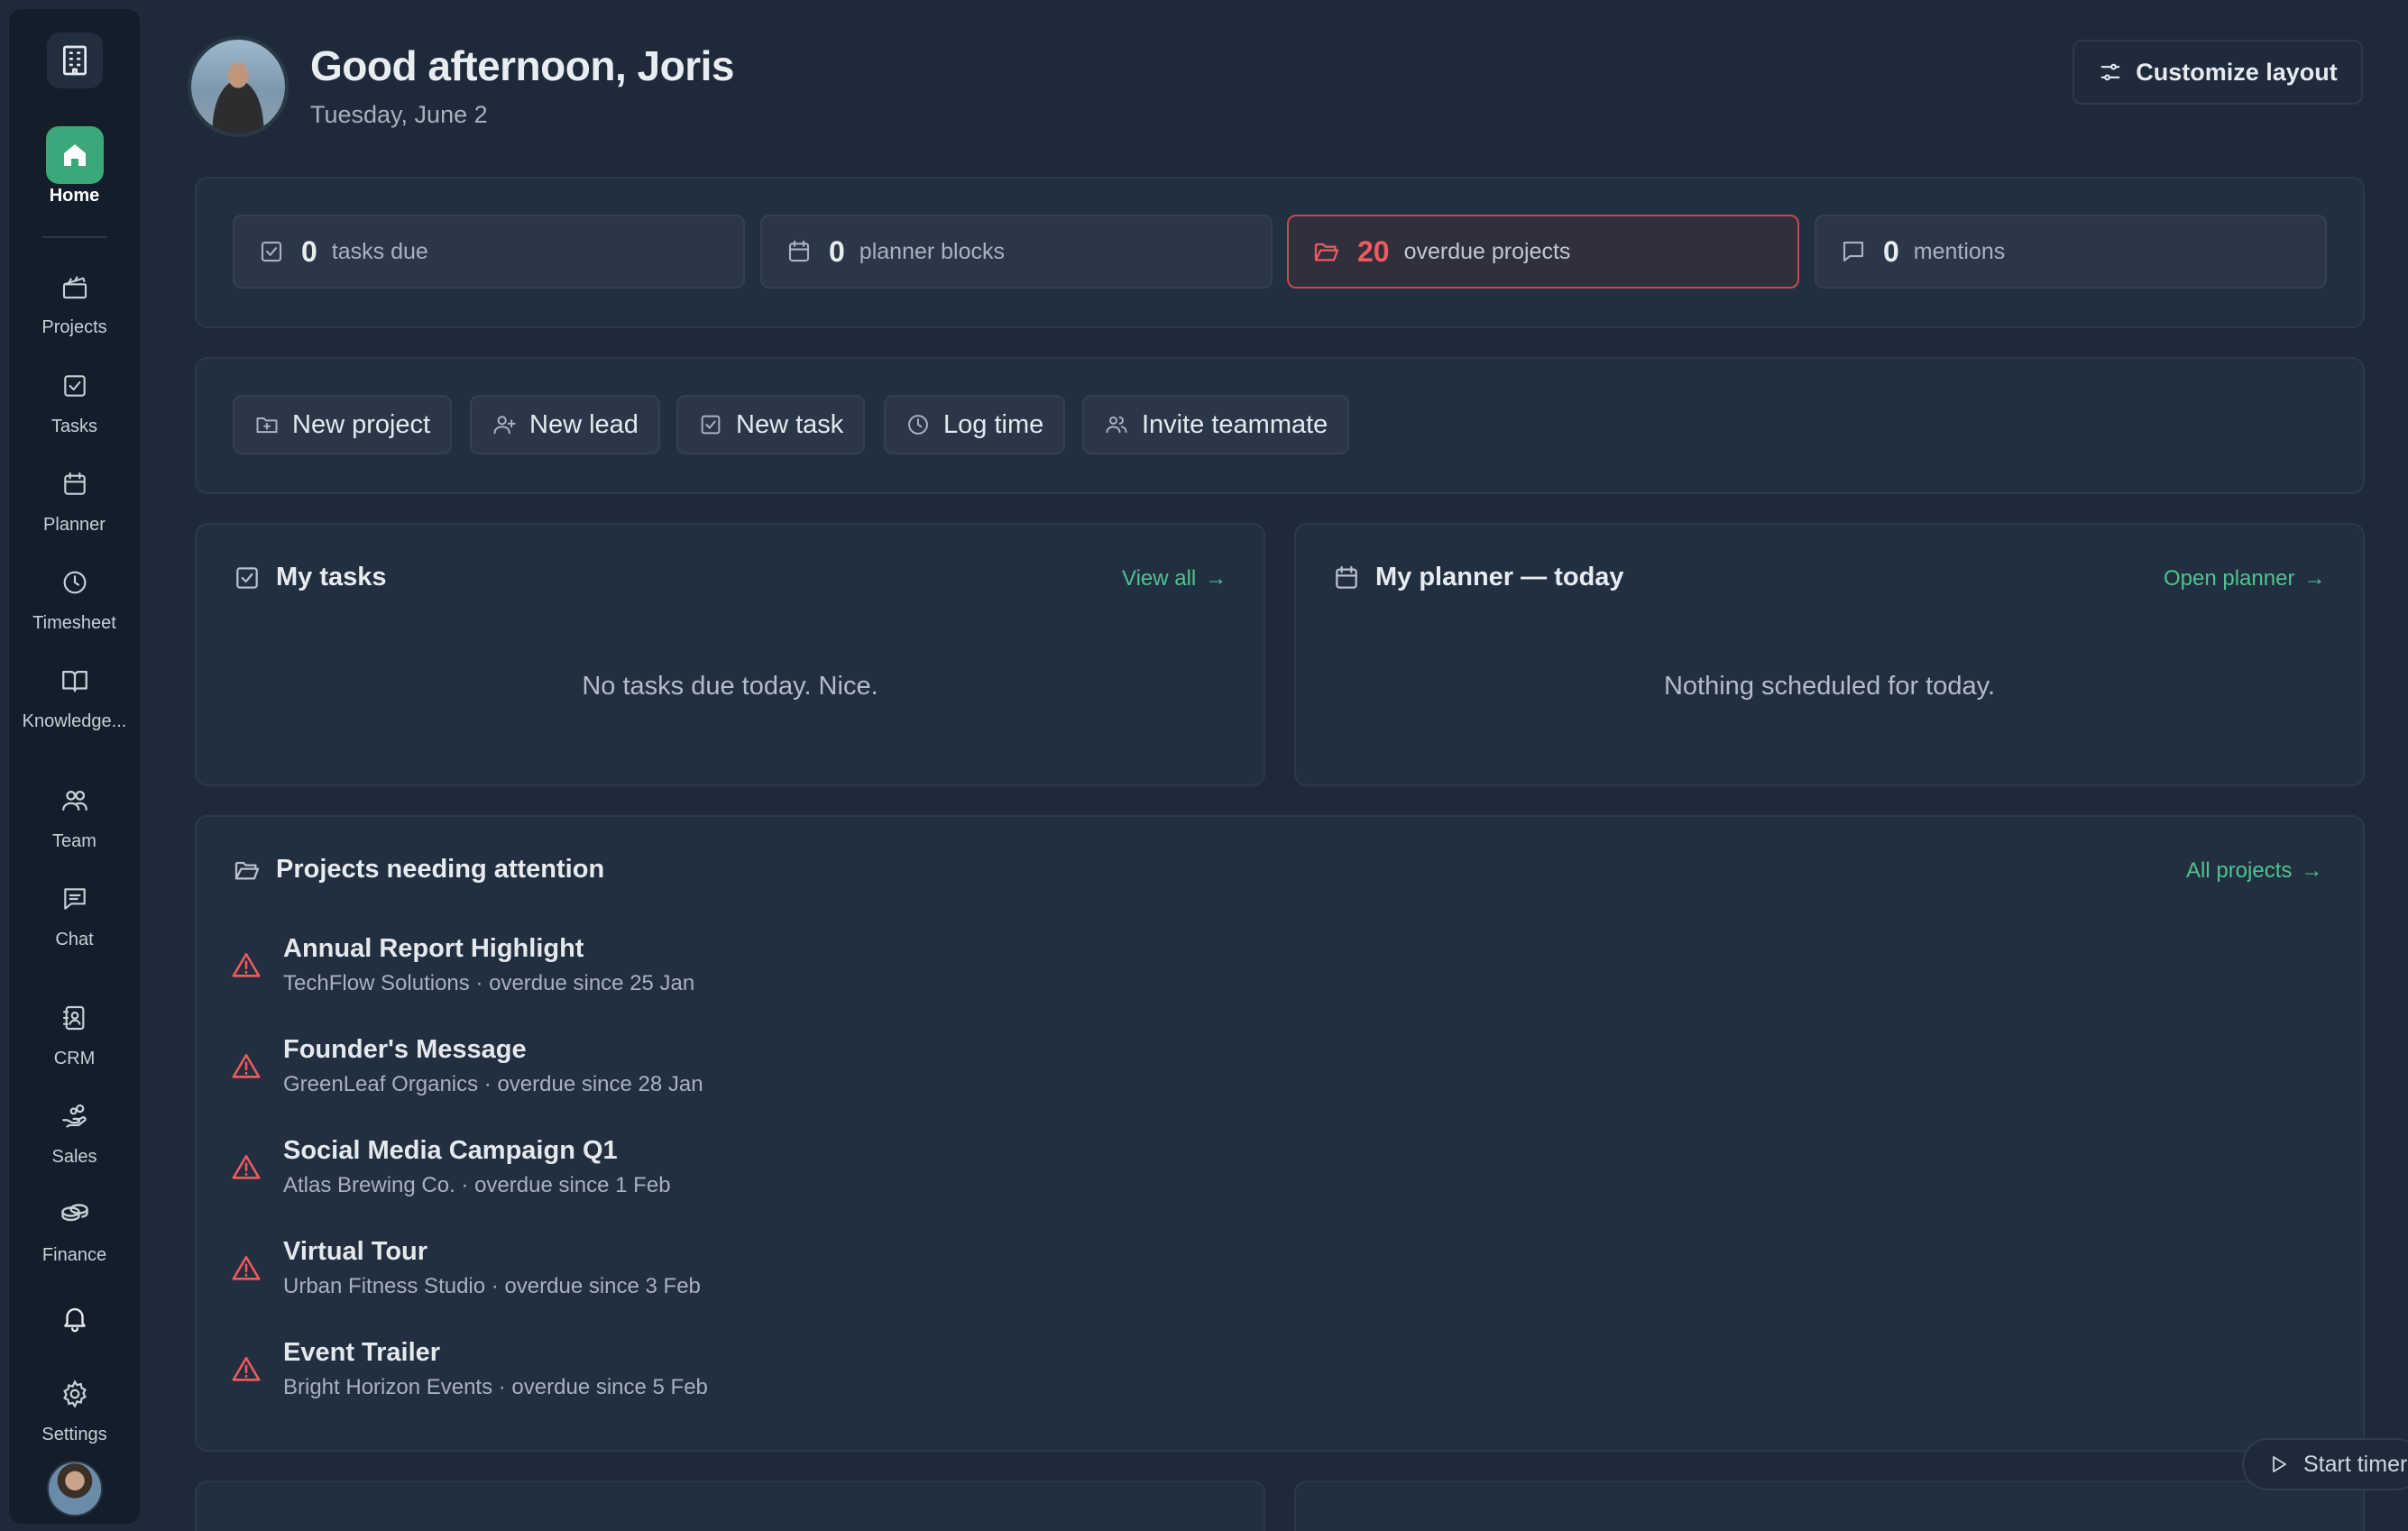 The image size is (2408, 1531). I want to click on folder-open-icon, so click(247, 870).